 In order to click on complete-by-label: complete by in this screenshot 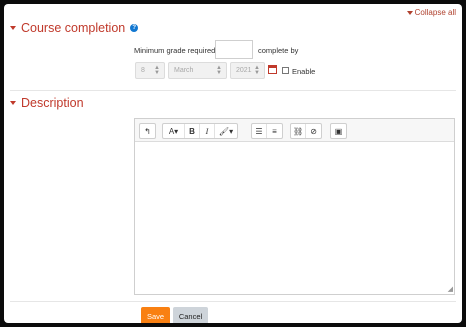, I will do `click(278, 50)`.